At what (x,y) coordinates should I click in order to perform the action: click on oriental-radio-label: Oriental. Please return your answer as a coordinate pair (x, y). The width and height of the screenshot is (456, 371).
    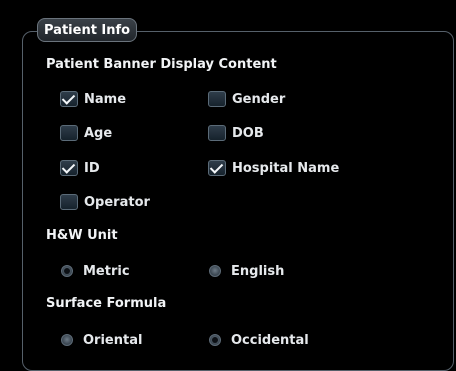
    Looking at the image, I should click on (113, 340).